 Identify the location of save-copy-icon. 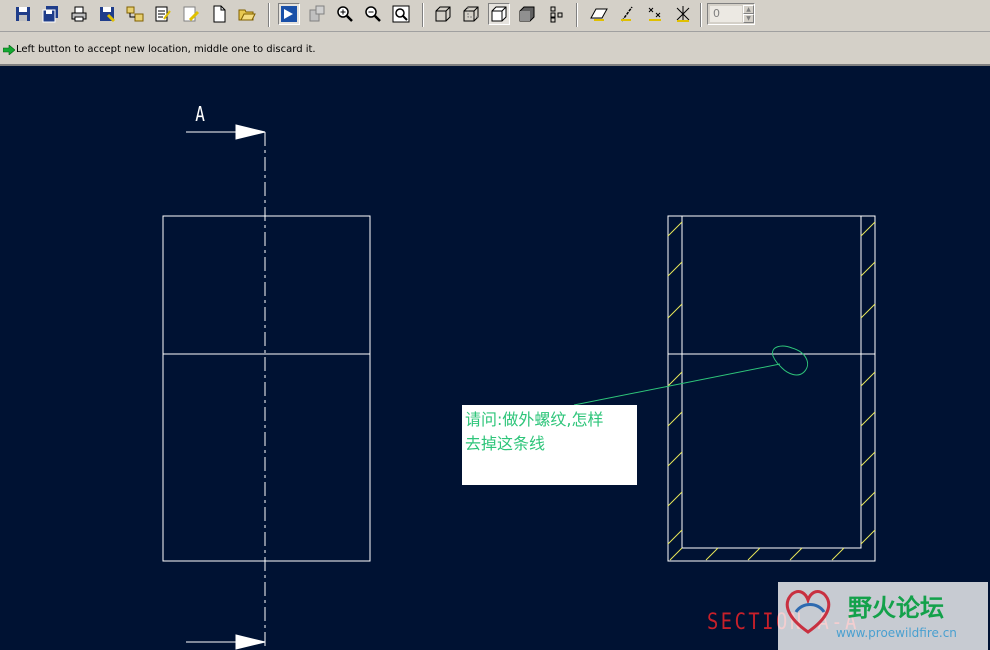
(51, 14).